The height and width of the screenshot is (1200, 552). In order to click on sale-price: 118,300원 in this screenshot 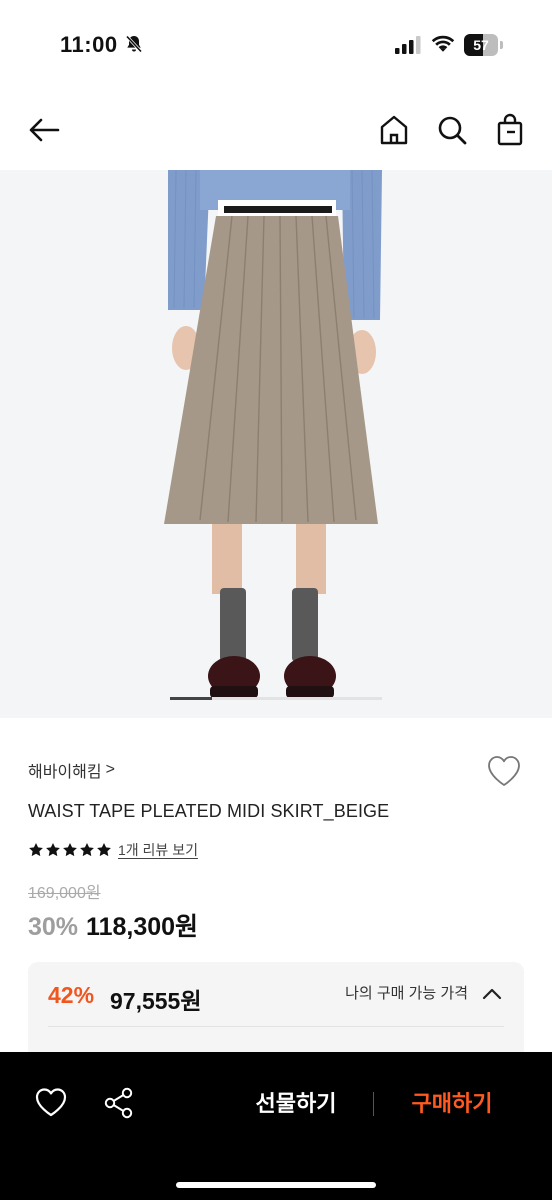, I will do `click(142, 927)`.